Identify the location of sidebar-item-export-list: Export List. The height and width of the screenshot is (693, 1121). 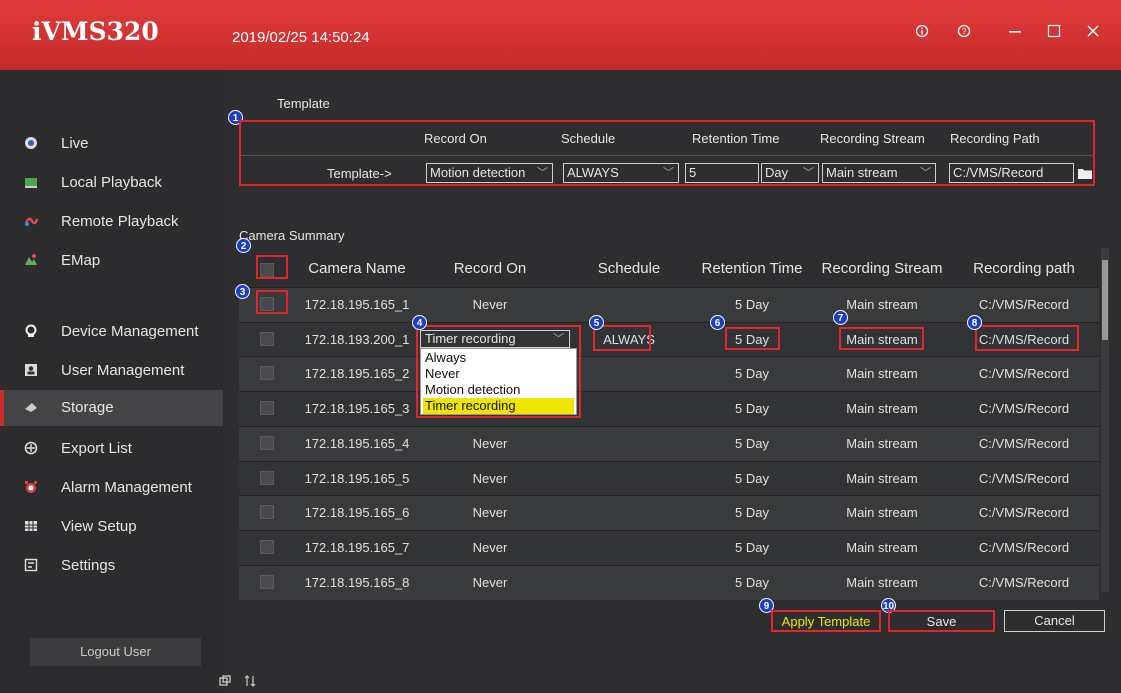
(111, 449).